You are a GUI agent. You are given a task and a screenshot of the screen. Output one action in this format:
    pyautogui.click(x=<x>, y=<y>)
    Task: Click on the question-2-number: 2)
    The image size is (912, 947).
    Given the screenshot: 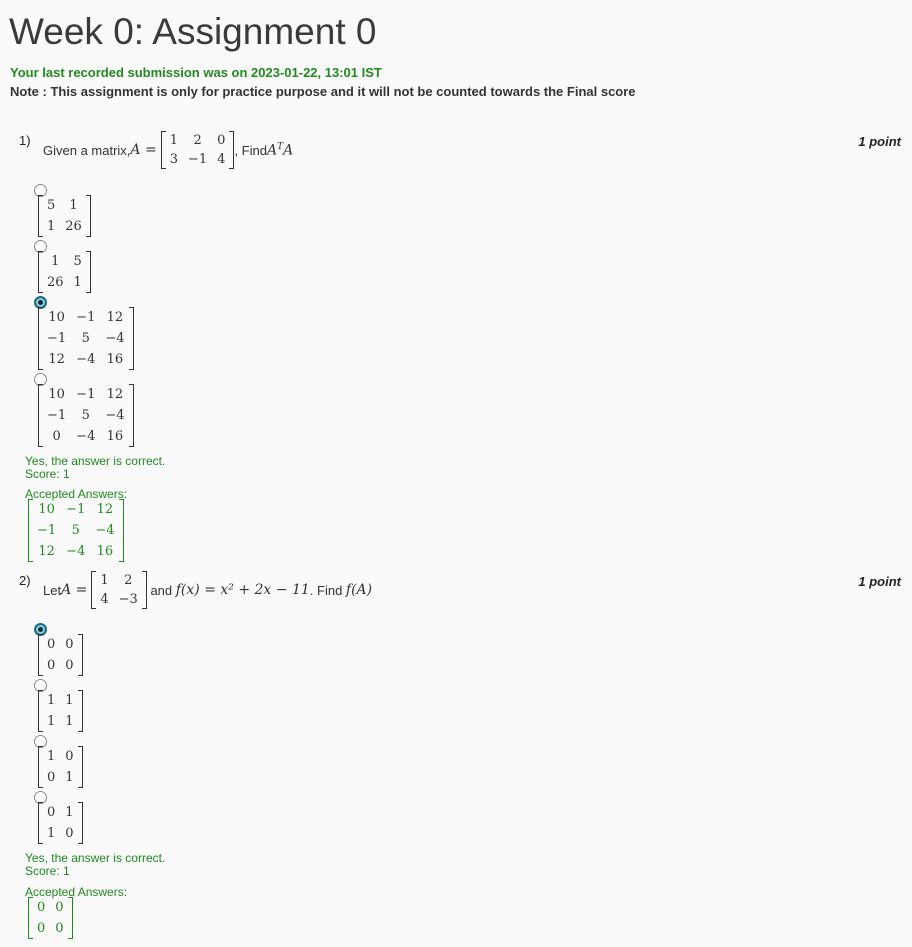 What is the action you would take?
    pyautogui.click(x=25, y=580)
    